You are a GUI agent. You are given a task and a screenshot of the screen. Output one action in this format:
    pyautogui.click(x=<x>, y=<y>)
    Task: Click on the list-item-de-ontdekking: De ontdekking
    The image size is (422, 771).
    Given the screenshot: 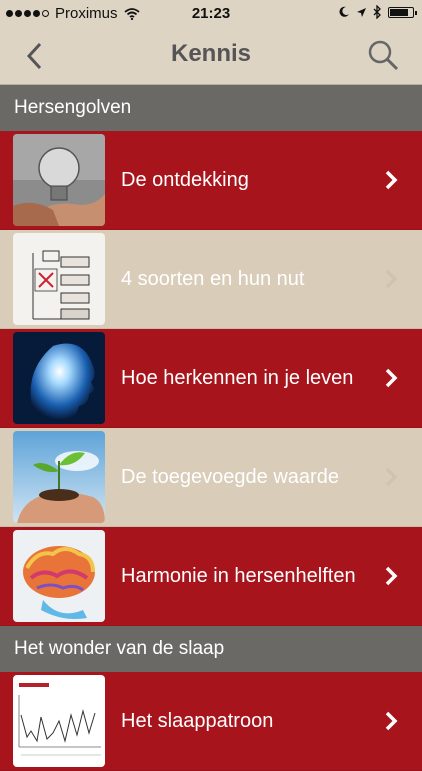 What is the action you would take?
    pyautogui.click(x=211, y=180)
    